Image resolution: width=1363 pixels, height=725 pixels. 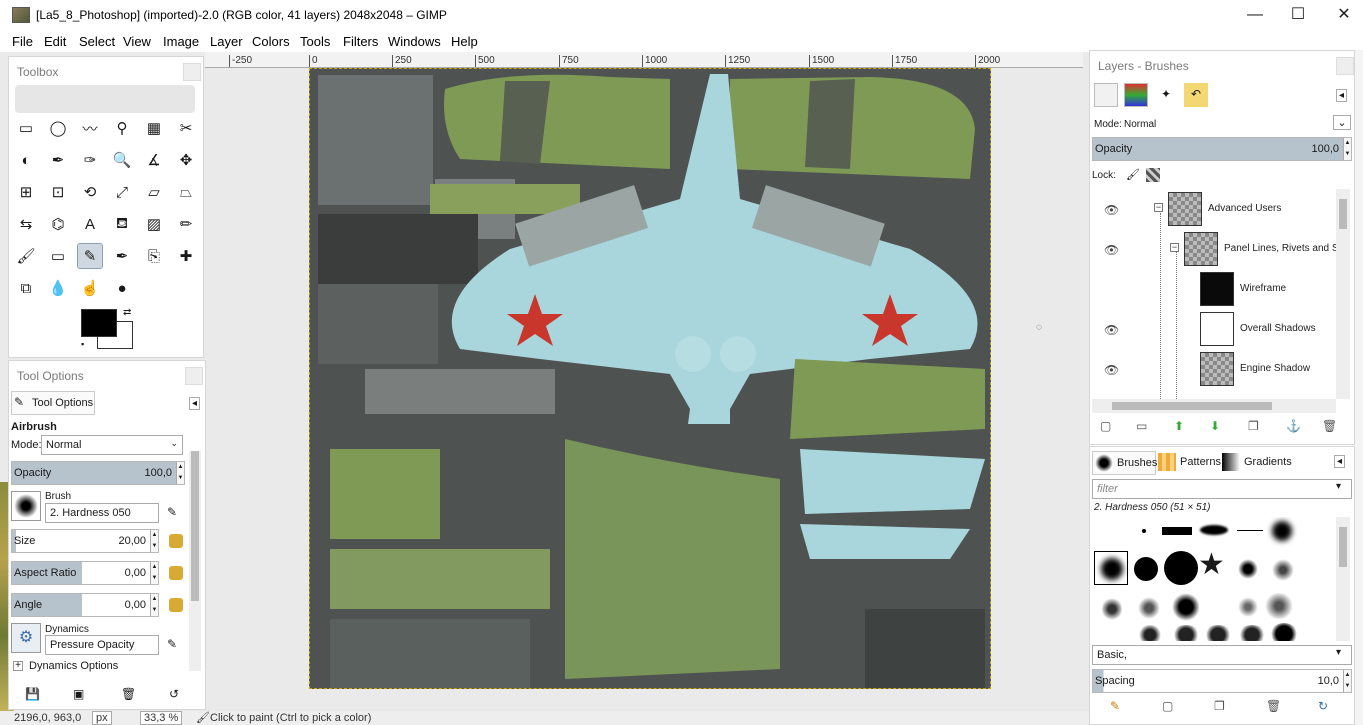 What do you see at coordinates (1222, 489) in the screenshot?
I see `brush-filter-input: filter` at bounding box center [1222, 489].